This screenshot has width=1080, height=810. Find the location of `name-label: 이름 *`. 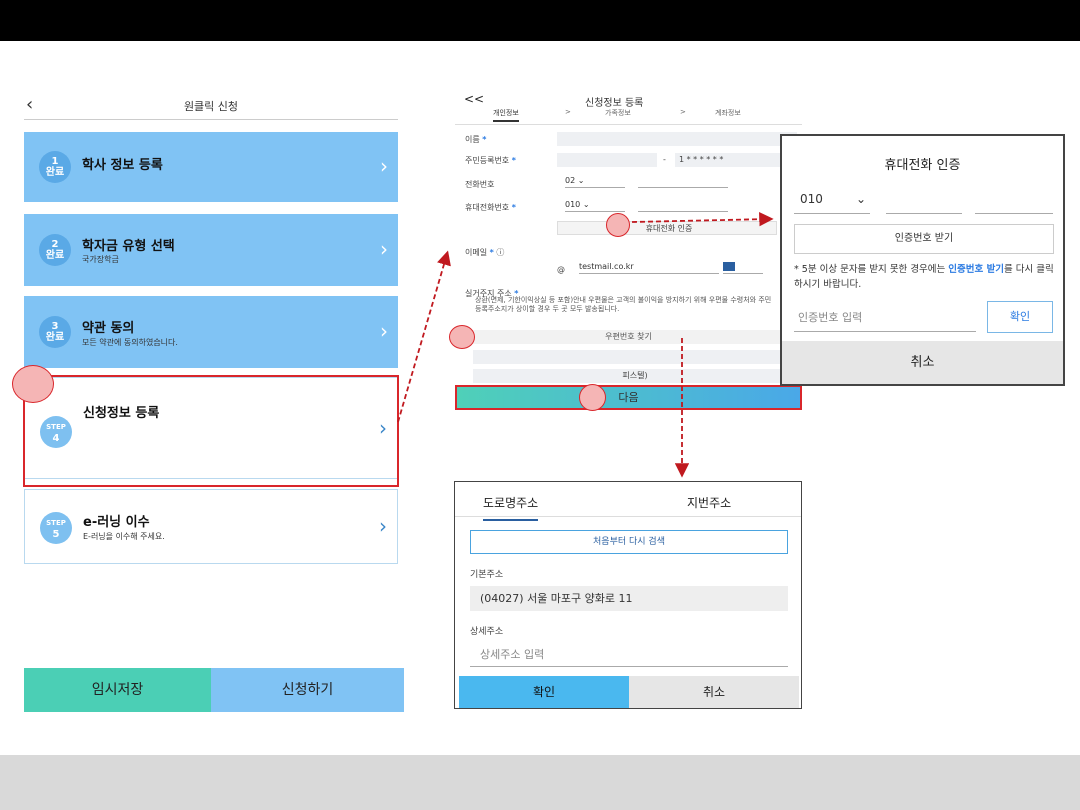

name-label: 이름 * is located at coordinates (476, 139).